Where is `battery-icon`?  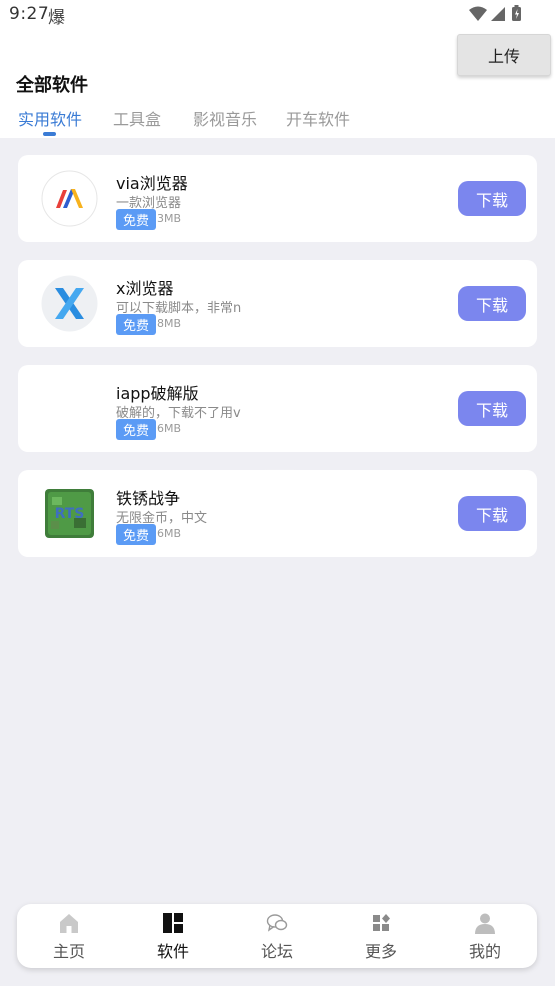
battery-icon is located at coordinates (516, 13).